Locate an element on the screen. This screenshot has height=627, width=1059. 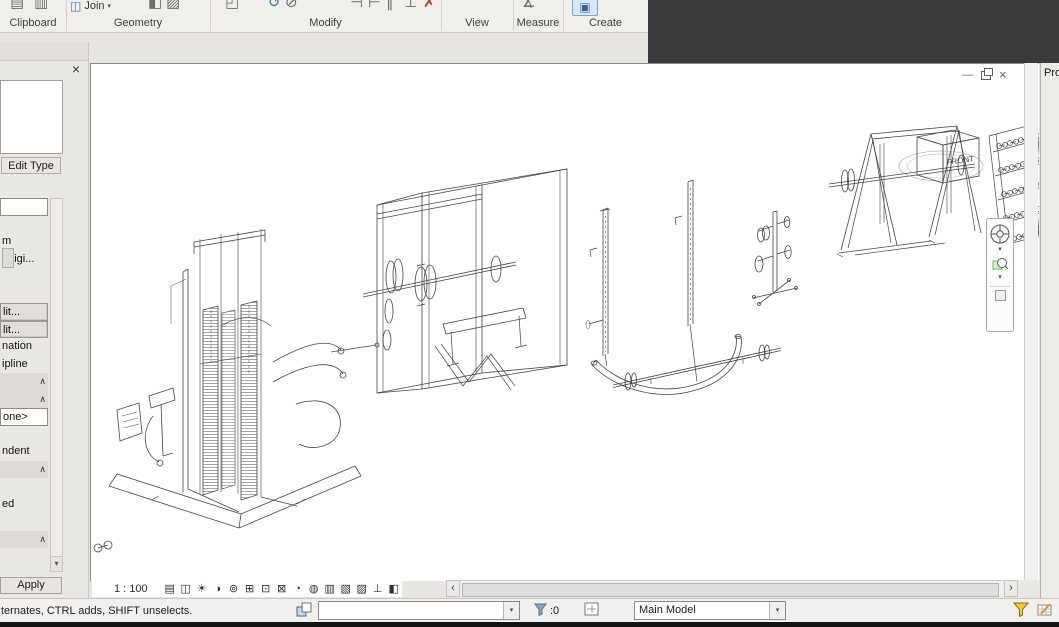
panel-label: Geometry is located at coordinates (138, 23).